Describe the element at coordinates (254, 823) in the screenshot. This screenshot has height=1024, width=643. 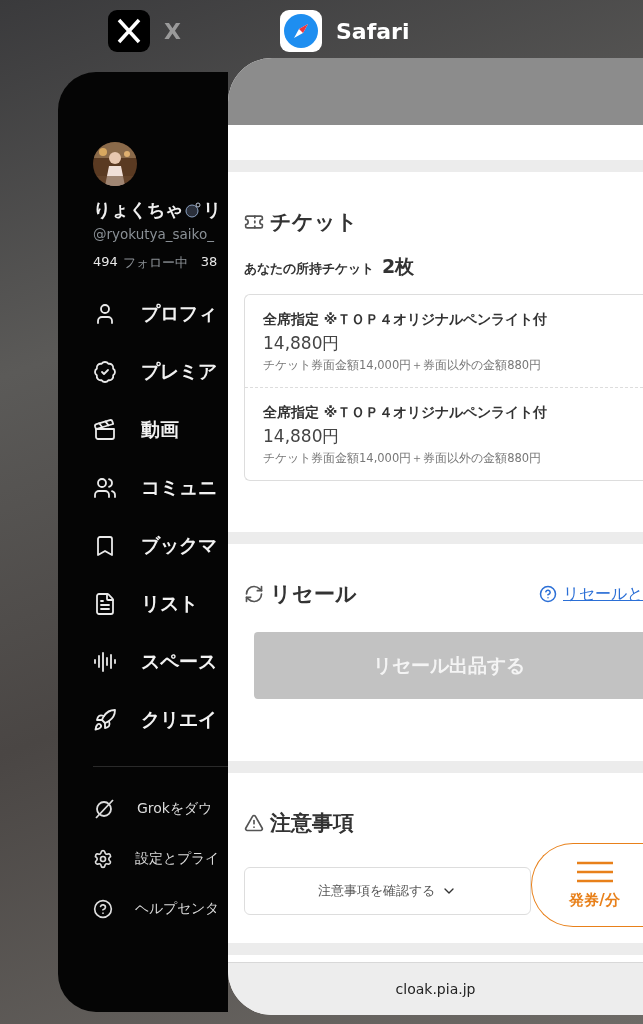
I see `warning-icon` at that location.